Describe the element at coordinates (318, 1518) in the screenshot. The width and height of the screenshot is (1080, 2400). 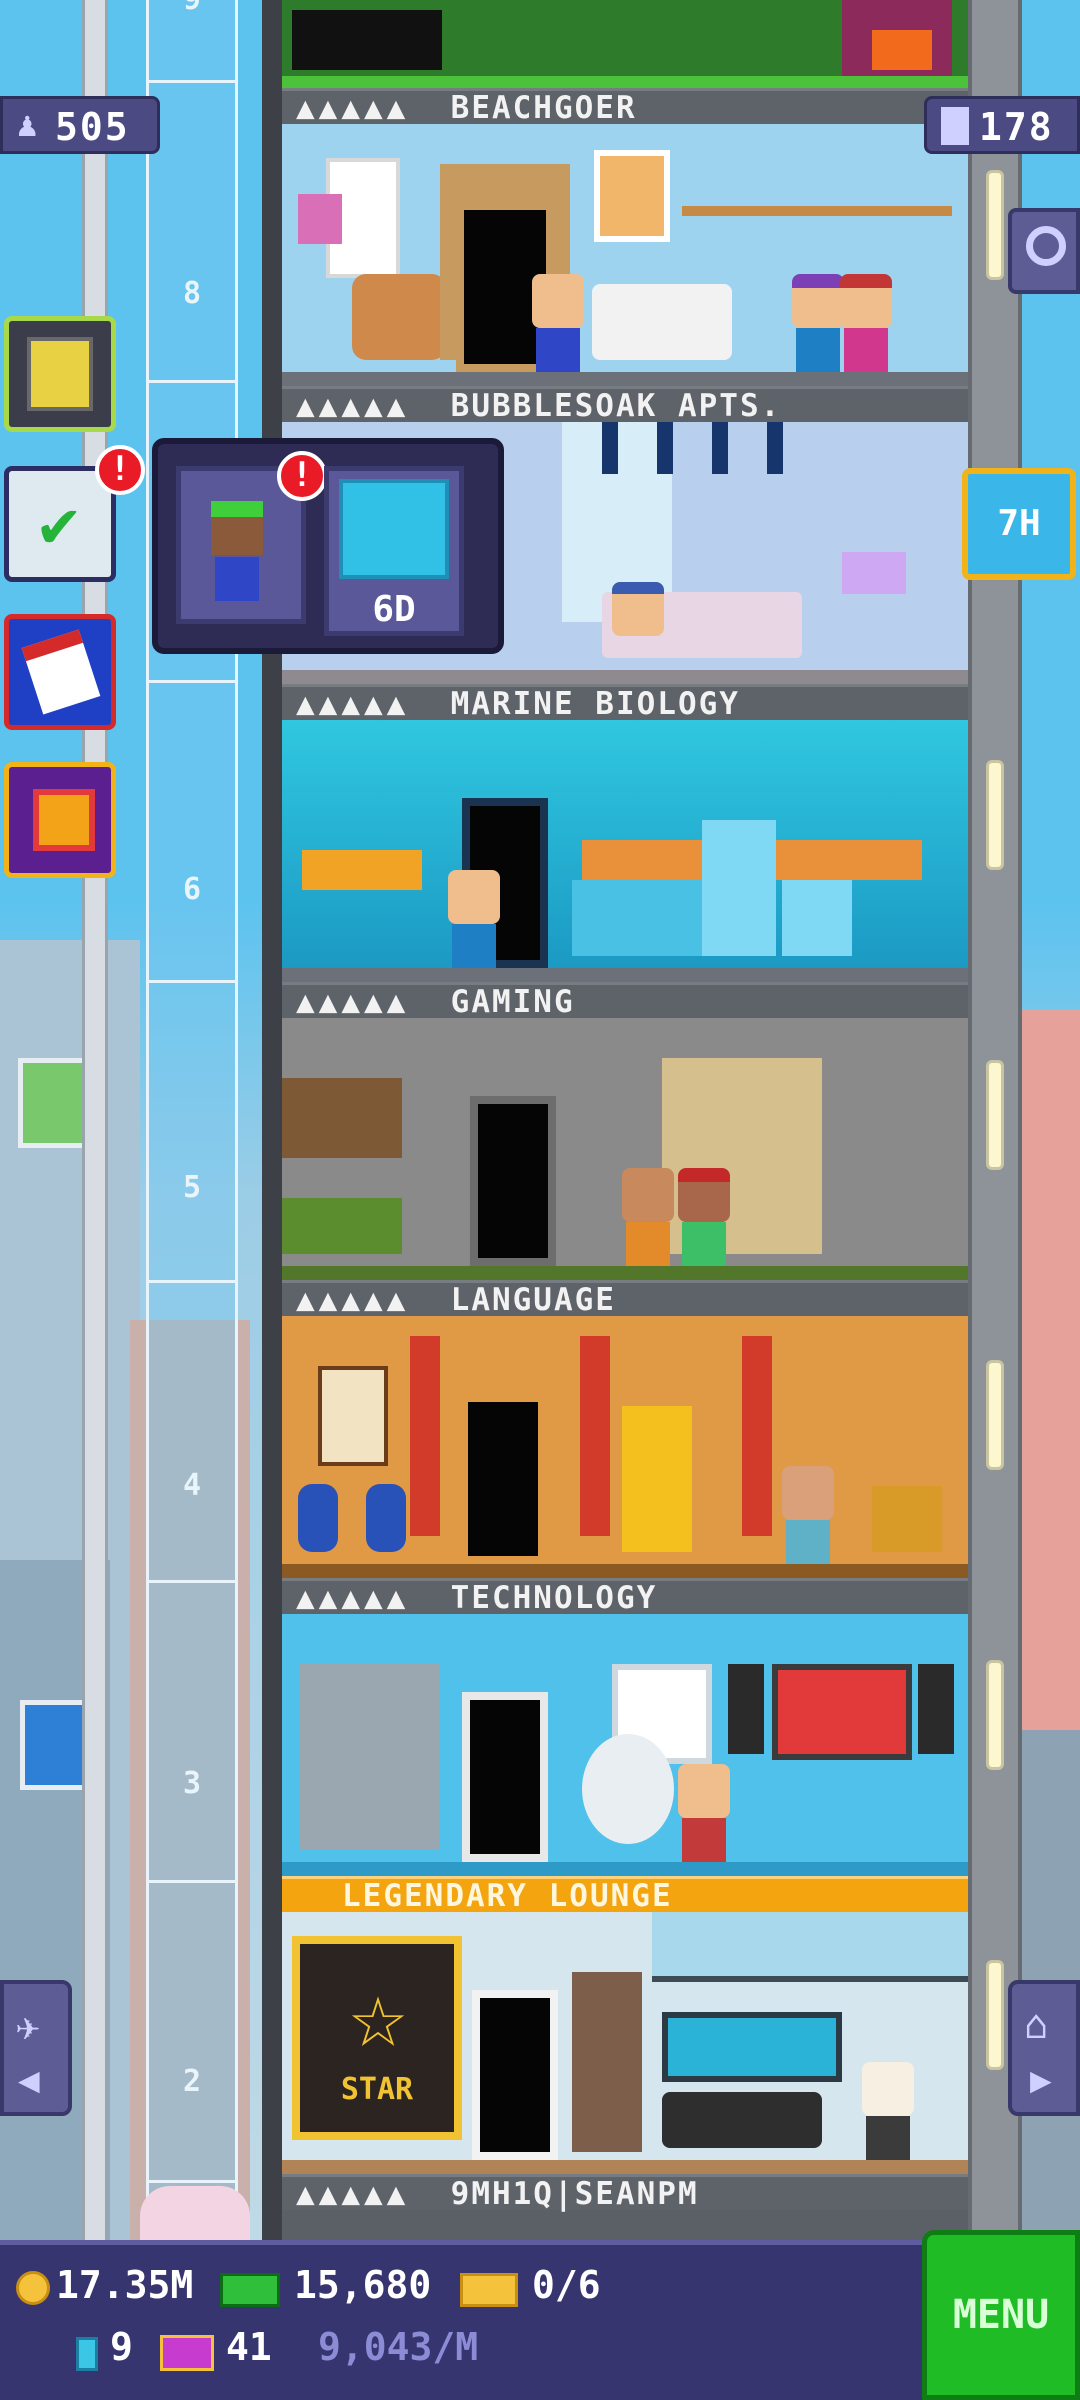
I see `vase` at that location.